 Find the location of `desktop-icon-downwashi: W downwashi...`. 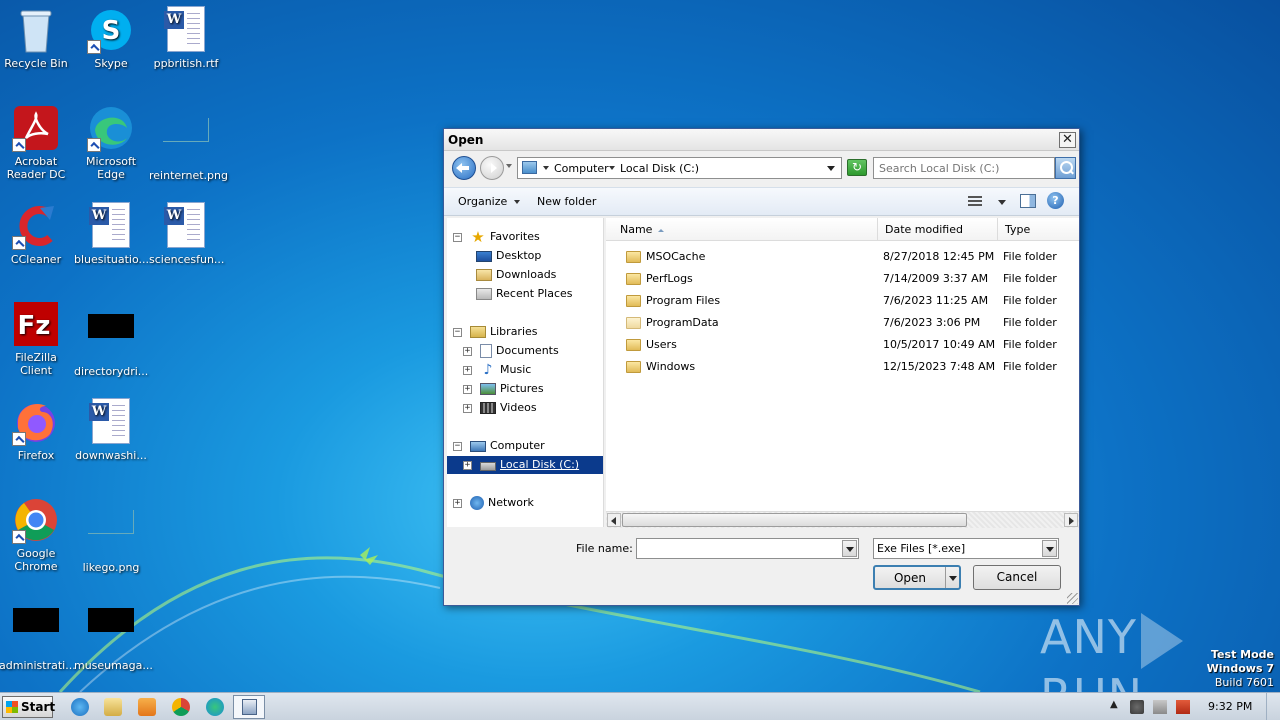

desktop-icon-downwashi: W downwashi... is located at coordinates (111, 430).